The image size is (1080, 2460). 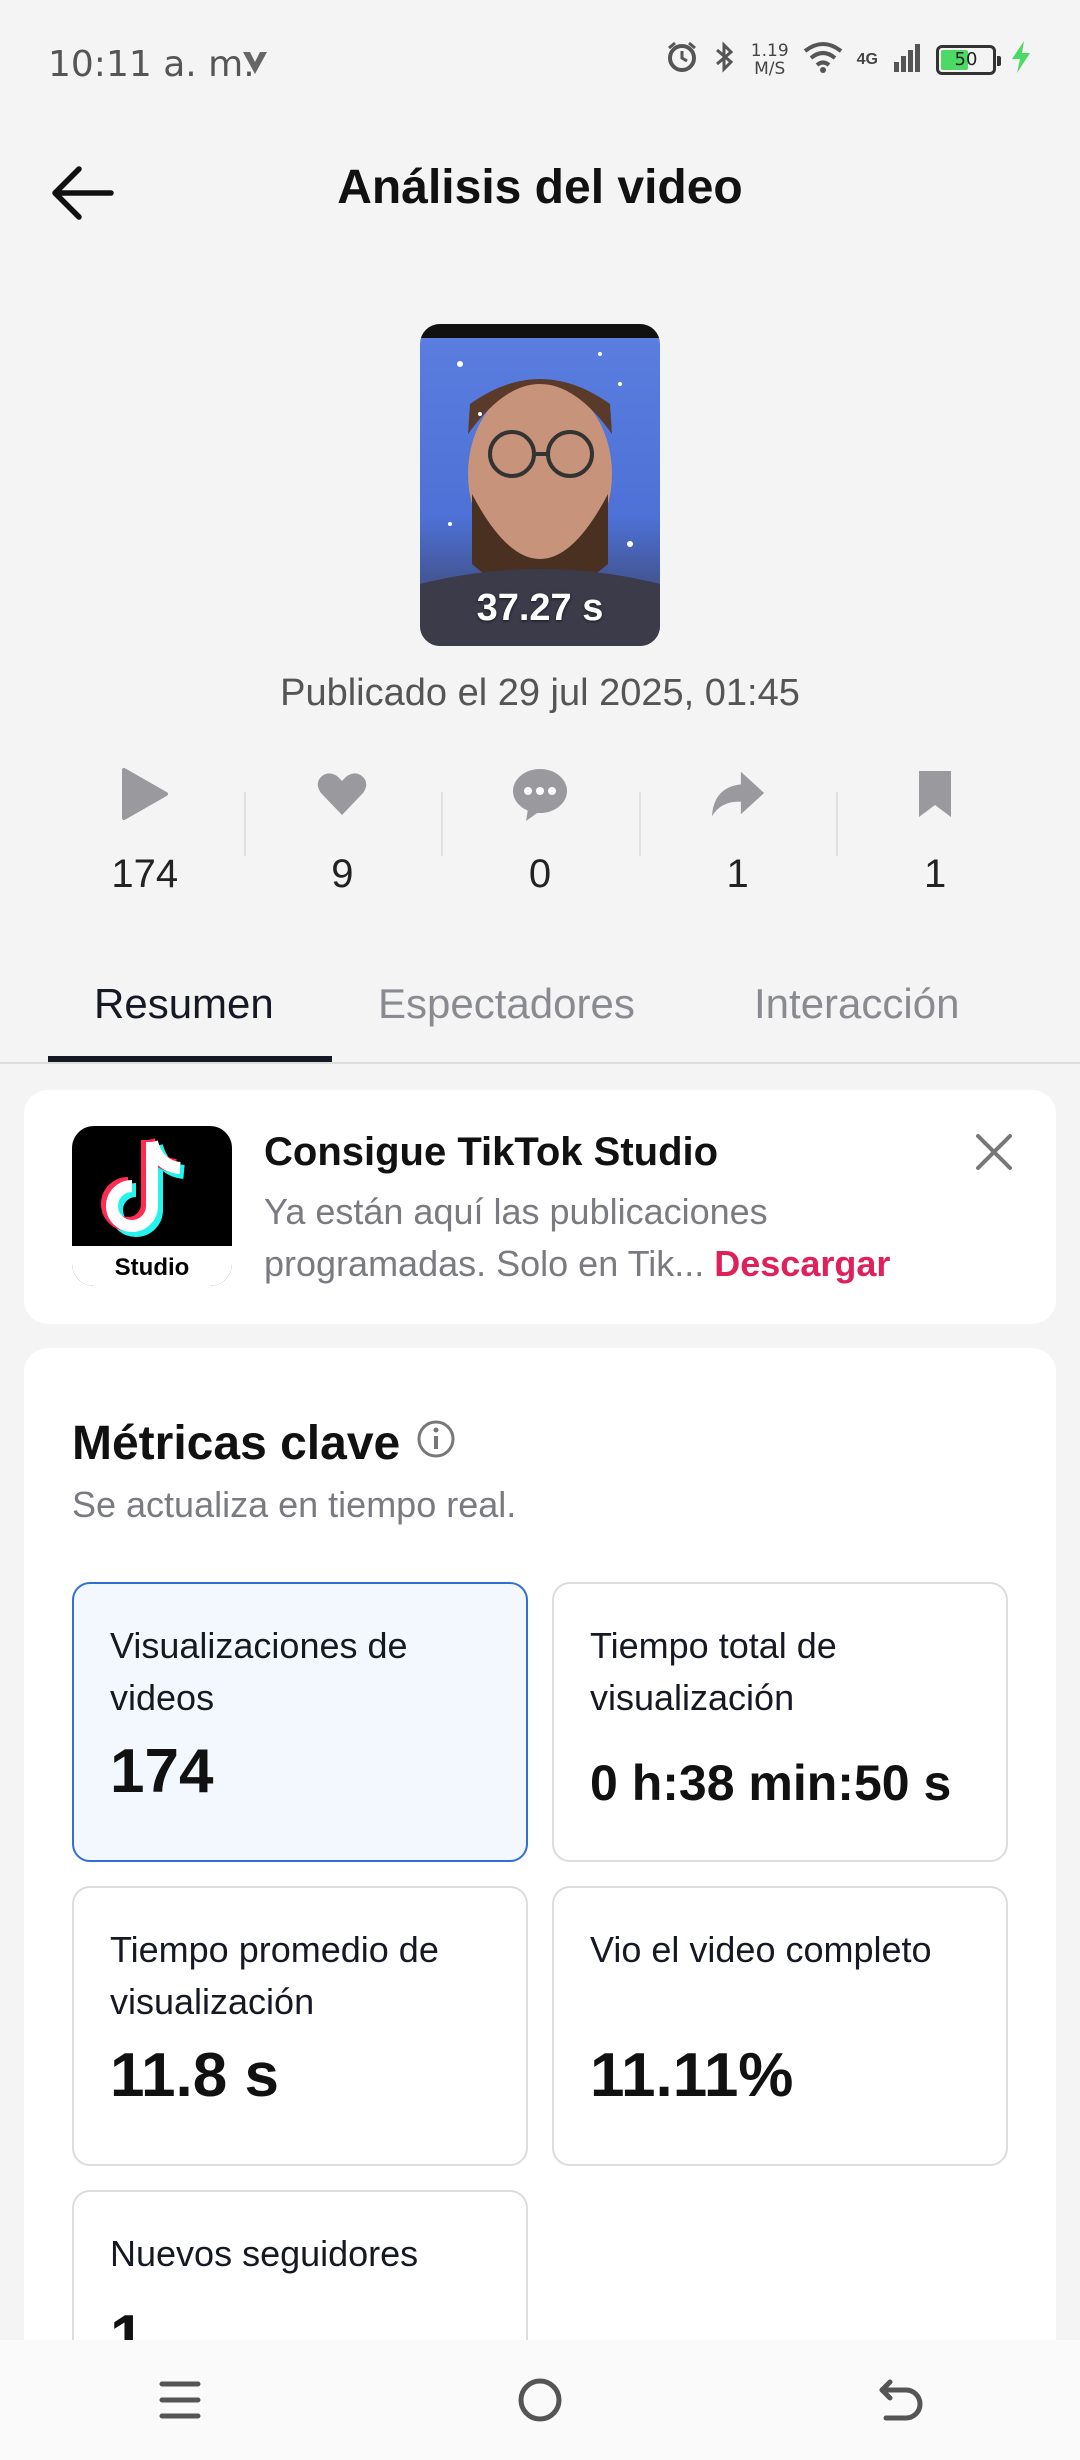 What do you see at coordinates (907, 59) in the screenshot?
I see `signal-icon` at bounding box center [907, 59].